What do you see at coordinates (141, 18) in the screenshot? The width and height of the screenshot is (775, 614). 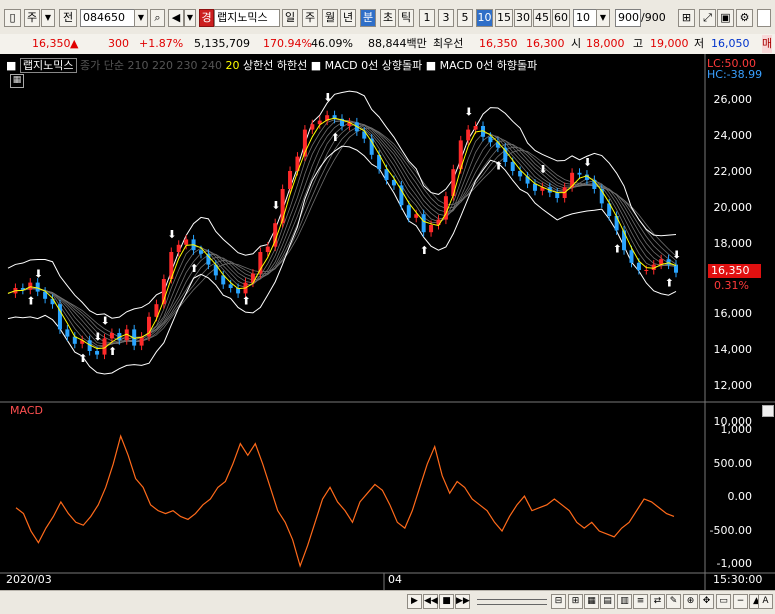 I see `code-dropdown-icon: ▼` at bounding box center [141, 18].